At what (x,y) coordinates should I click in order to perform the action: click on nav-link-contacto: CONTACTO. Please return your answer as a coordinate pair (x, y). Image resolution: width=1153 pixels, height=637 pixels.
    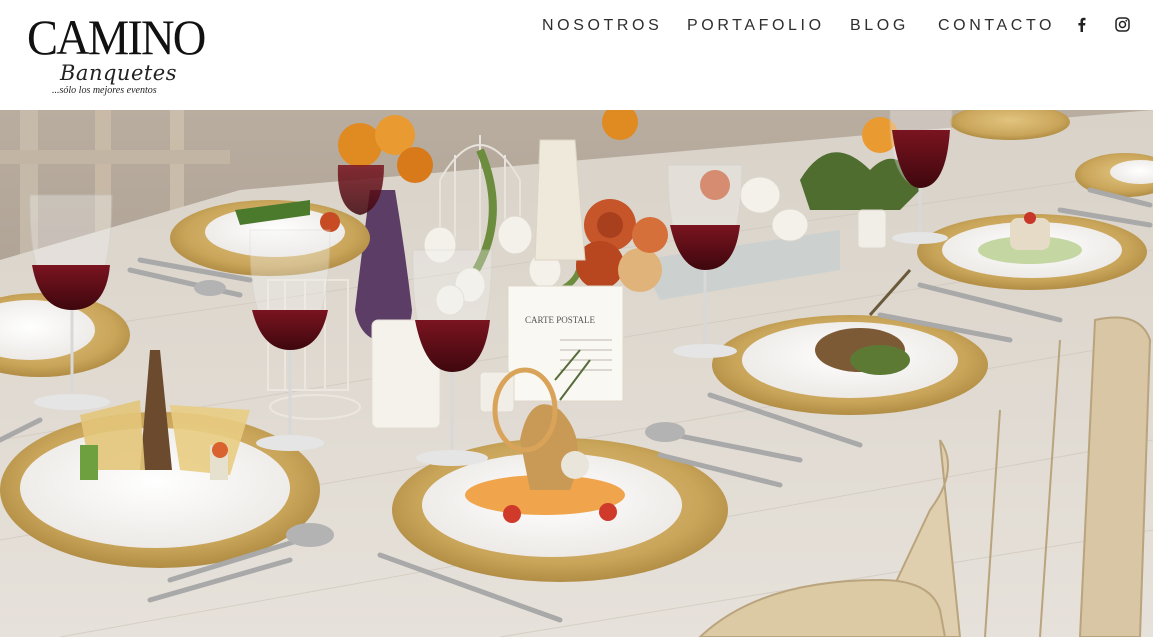
    Looking at the image, I should click on (996, 26).